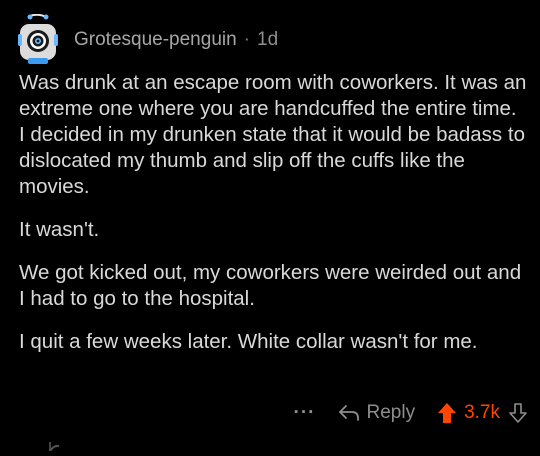  I want to click on vote-score: 3.7k, so click(482, 412).